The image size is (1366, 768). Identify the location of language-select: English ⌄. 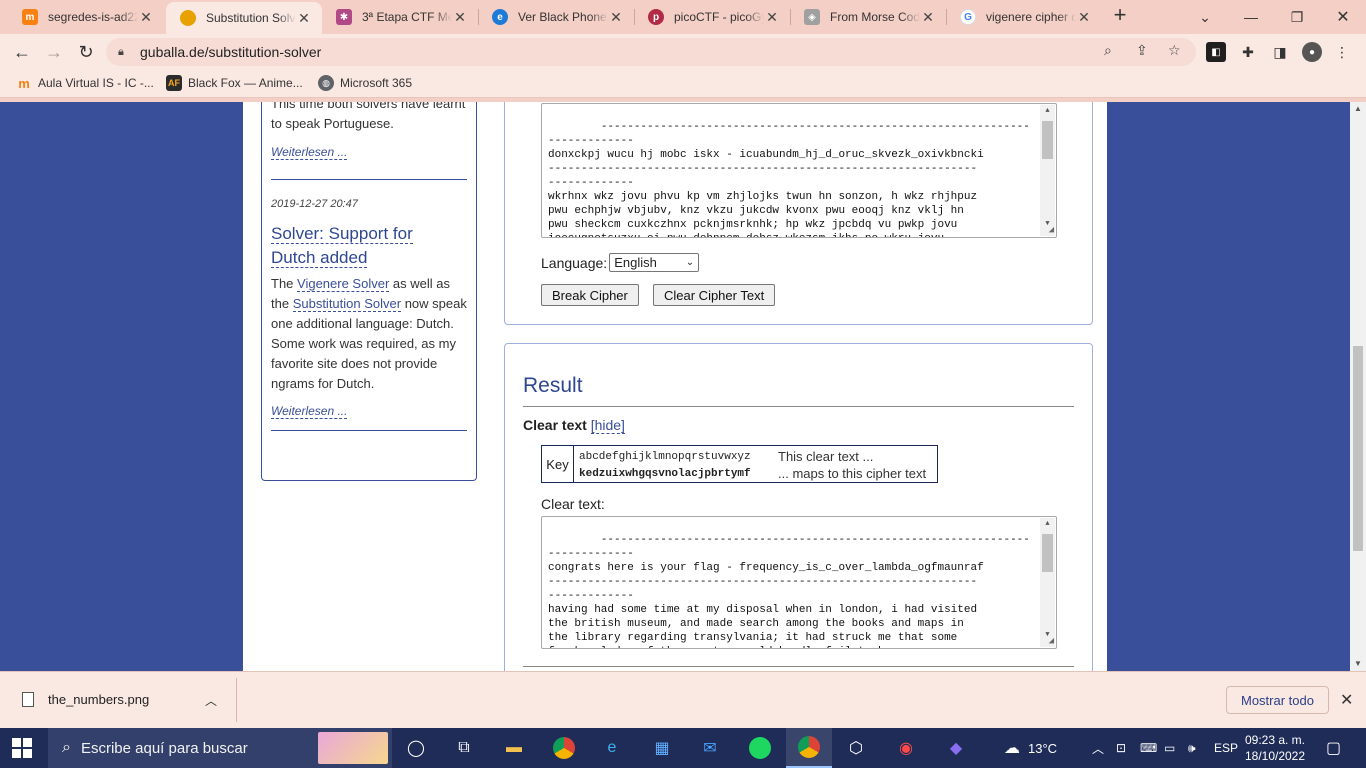
(654, 262).